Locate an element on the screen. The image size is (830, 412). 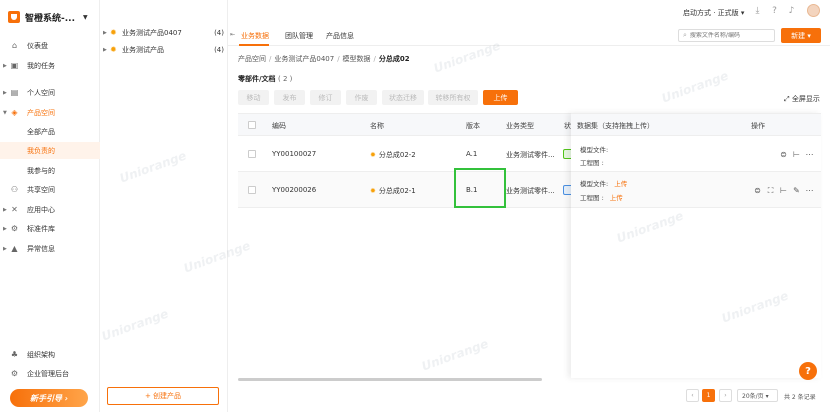
move-button: 移动 is located at coordinates (253, 97).